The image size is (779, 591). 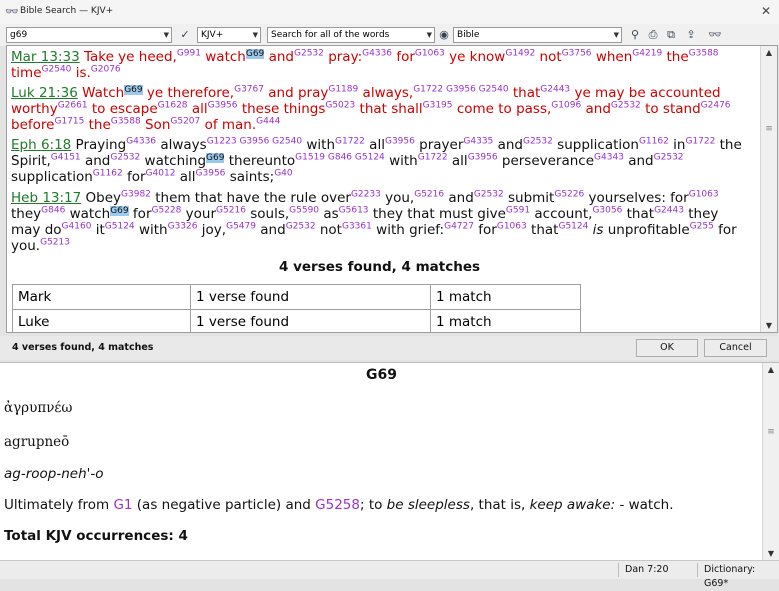 What do you see at coordinates (770, 461) in the screenshot?
I see `dictionary-scrollbar: ▲ ≡ ▼` at bounding box center [770, 461].